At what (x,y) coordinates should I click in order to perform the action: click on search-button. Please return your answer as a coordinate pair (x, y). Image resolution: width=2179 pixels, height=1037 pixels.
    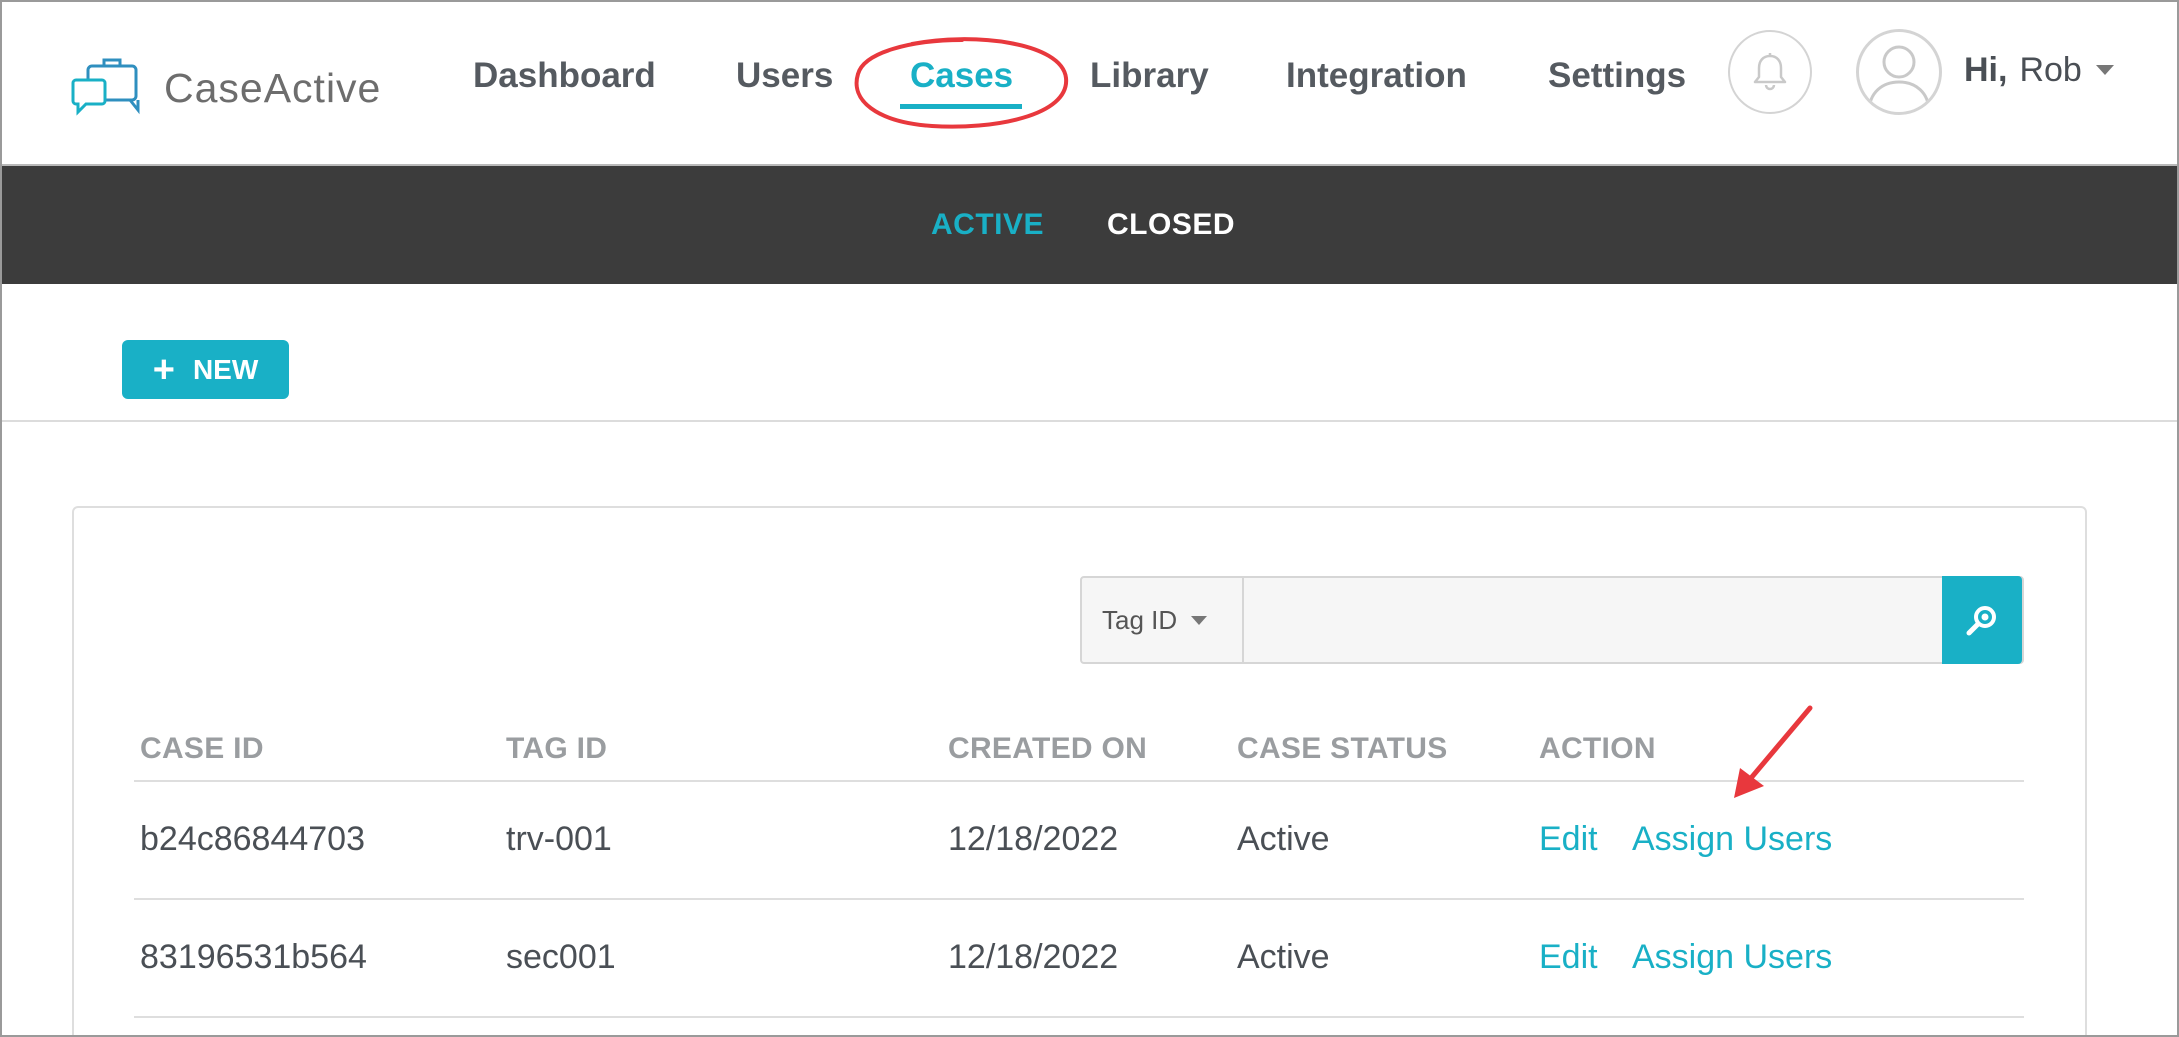
    Looking at the image, I should click on (1982, 620).